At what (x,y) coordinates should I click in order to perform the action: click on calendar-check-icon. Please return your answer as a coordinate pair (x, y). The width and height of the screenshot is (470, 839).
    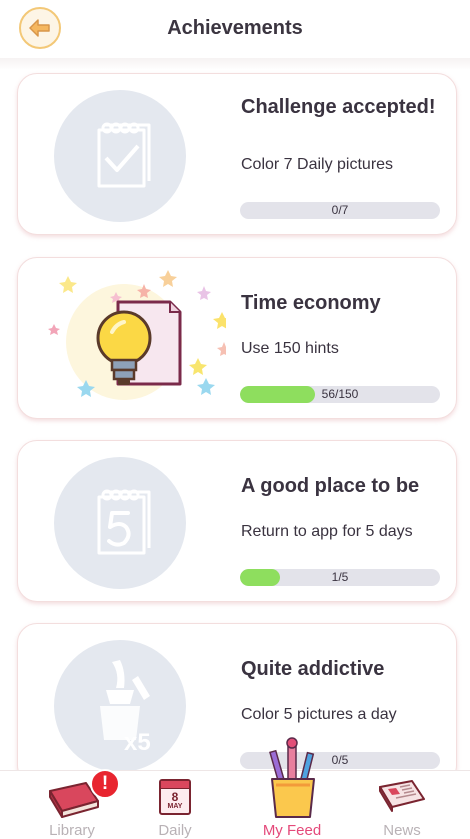
    Looking at the image, I should click on (120, 156).